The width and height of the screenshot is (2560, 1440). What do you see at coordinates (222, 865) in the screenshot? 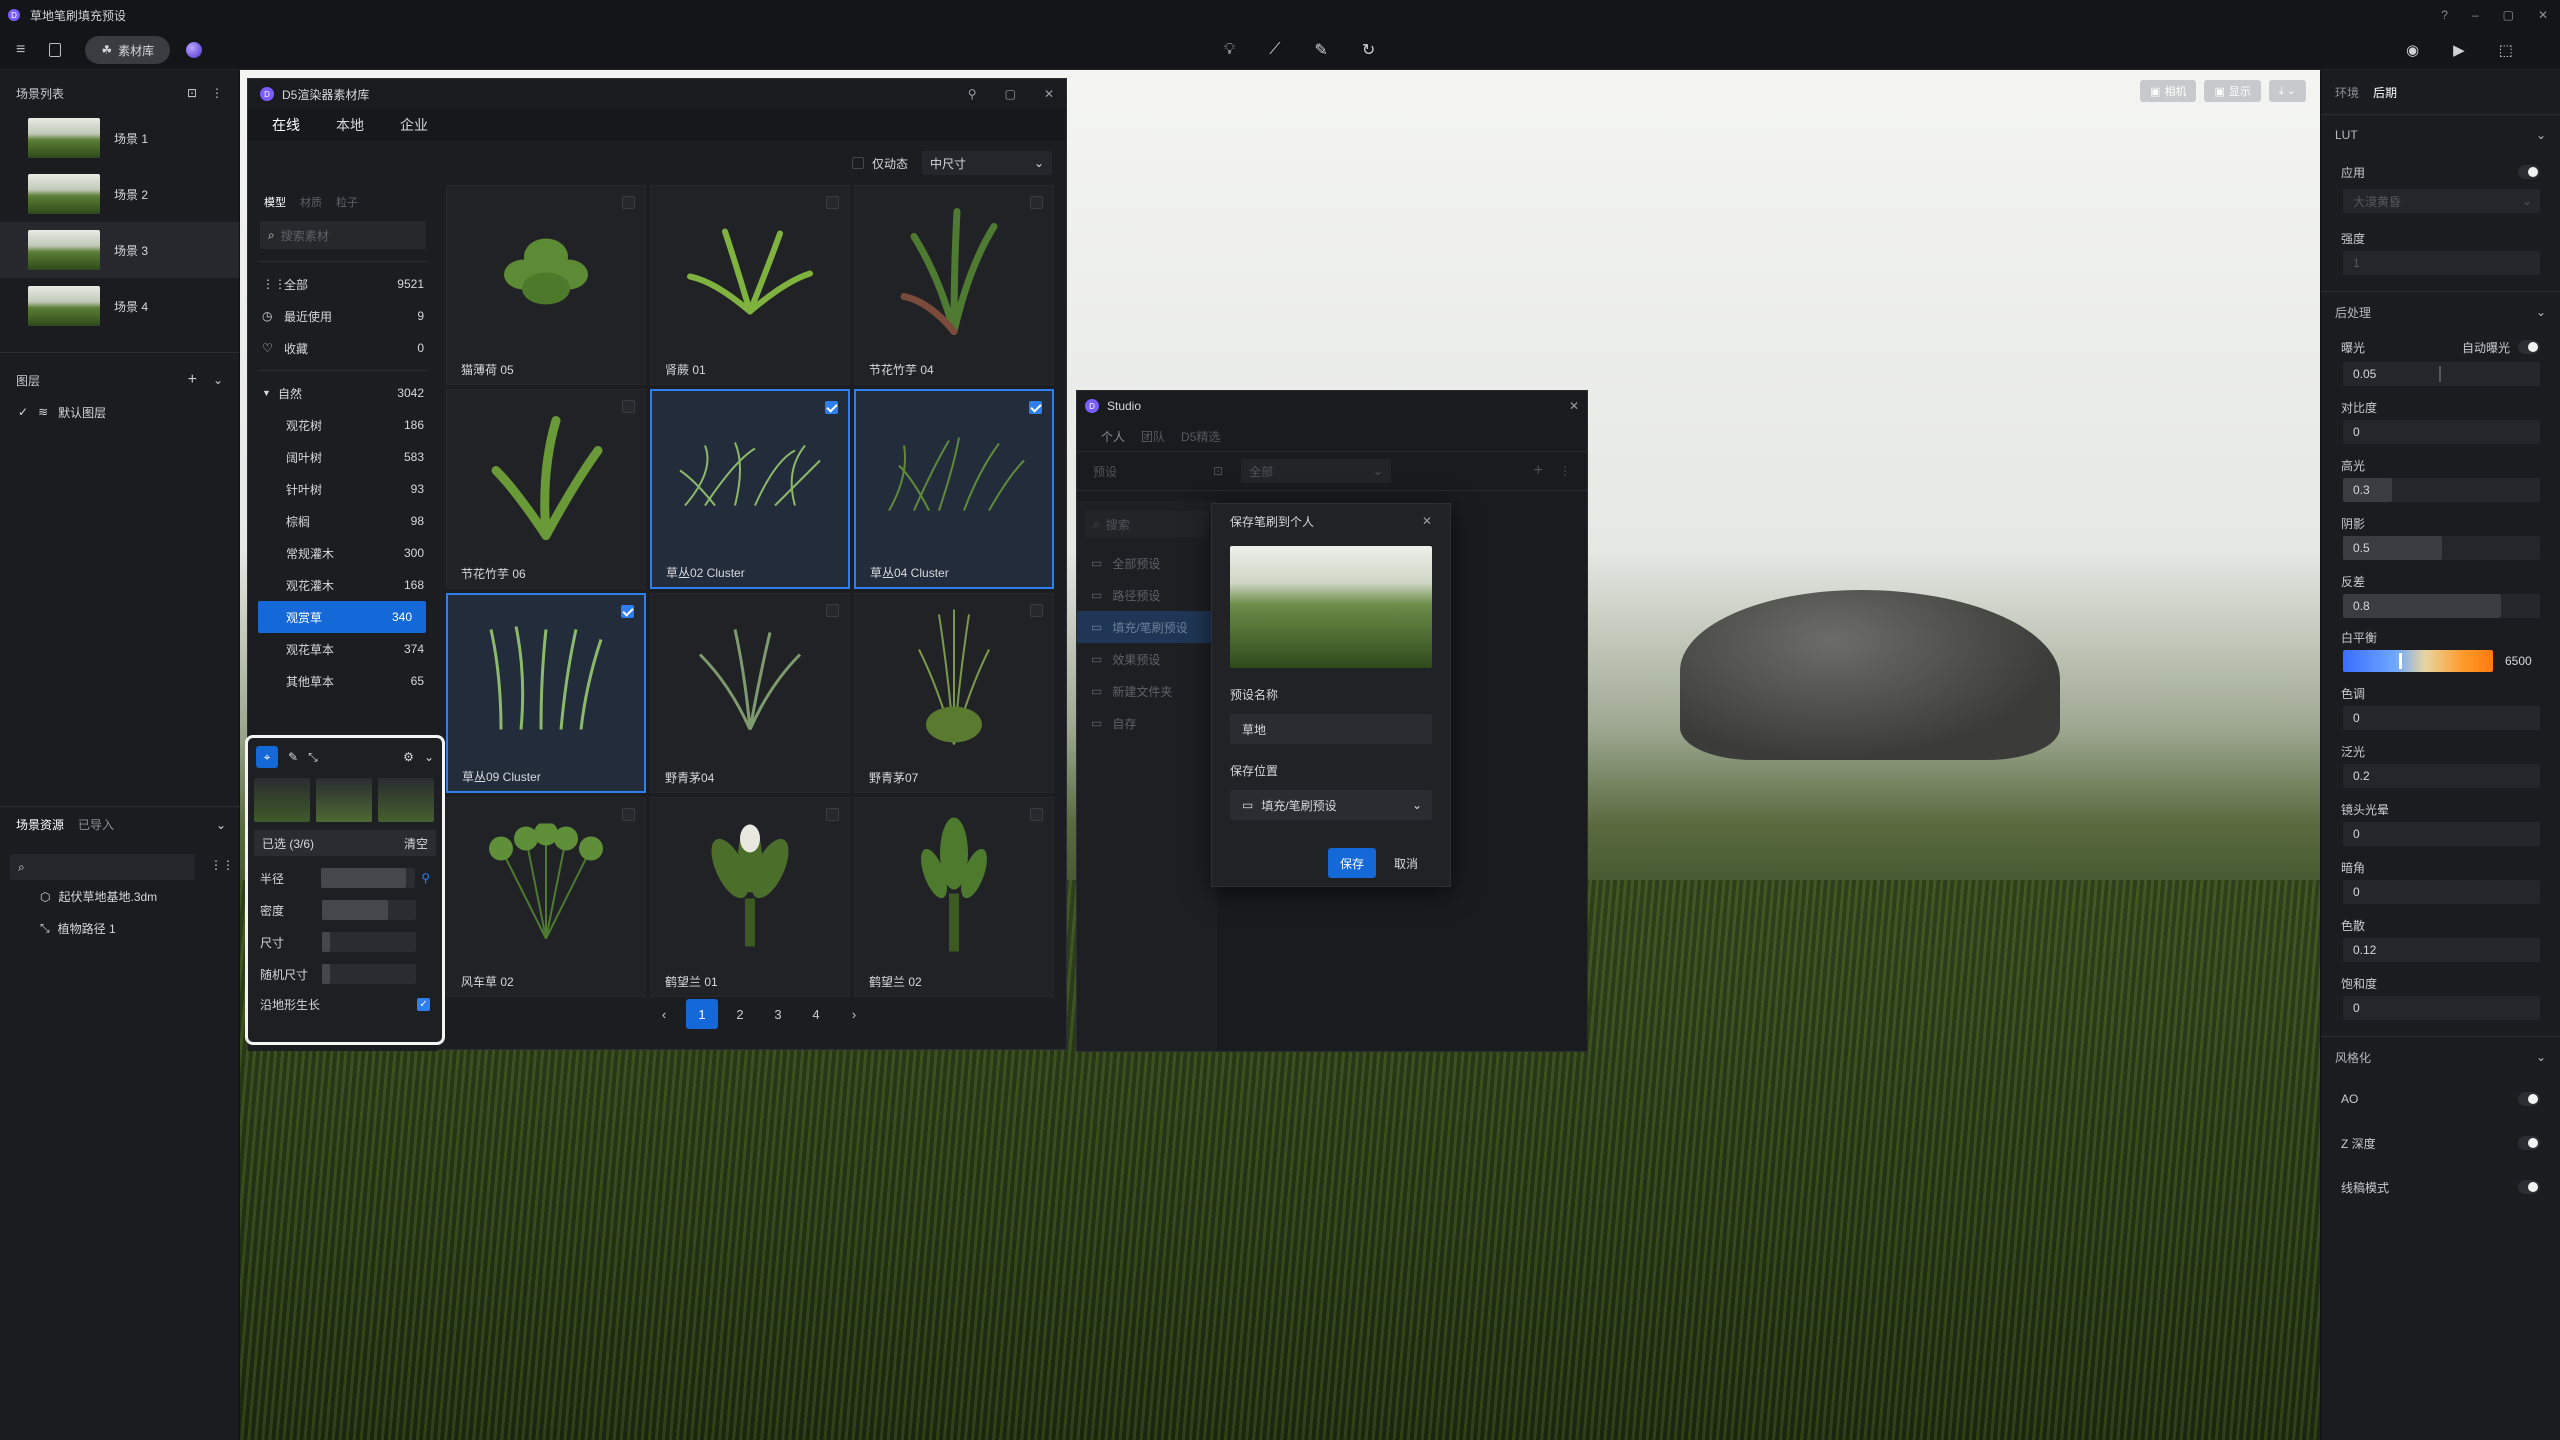
I see `grid-view-icon: ⋮⋮` at bounding box center [222, 865].